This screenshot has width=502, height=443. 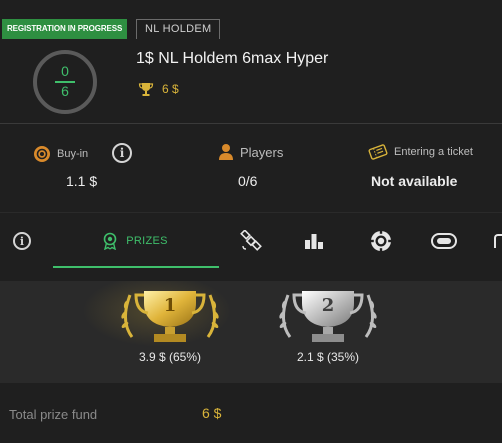 What do you see at coordinates (232, 58) in the screenshot?
I see `tournament-title: 1$ NL Holdem 6max Hyper` at bounding box center [232, 58].